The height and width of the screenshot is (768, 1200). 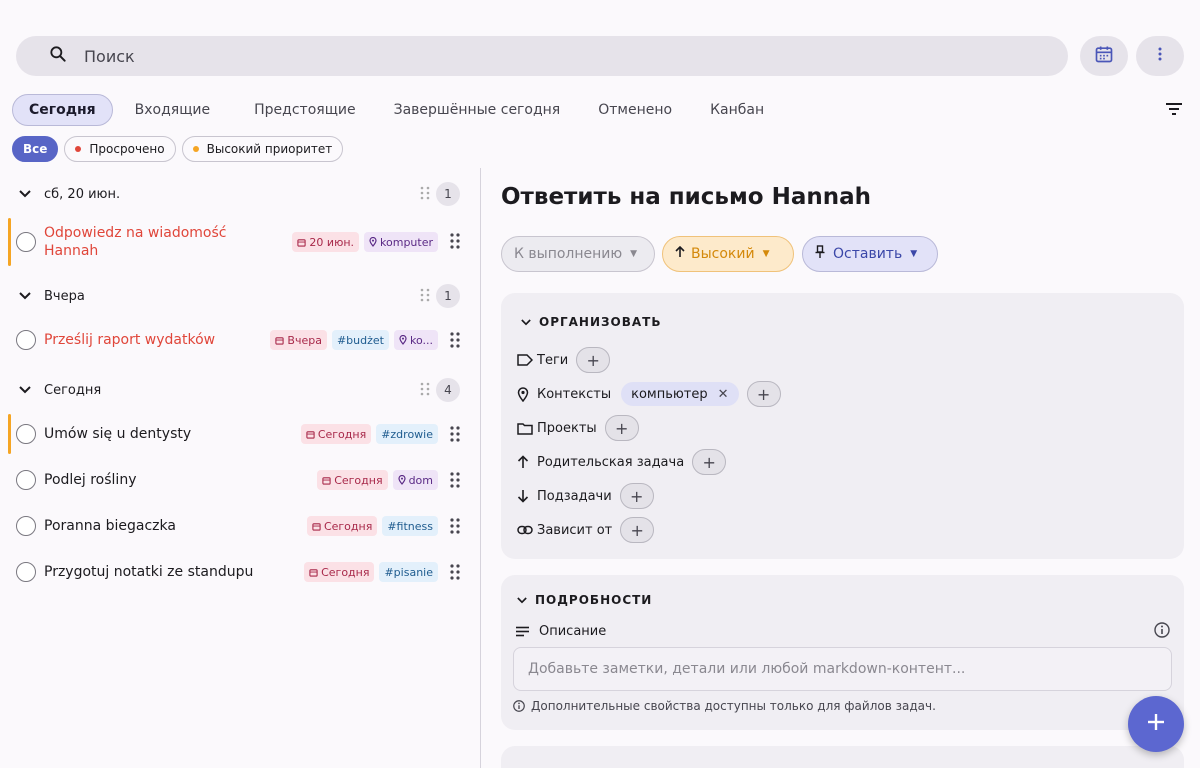 I want to click on details-header: ПОДРОБНОСТИ, so click(x=584, y=600).